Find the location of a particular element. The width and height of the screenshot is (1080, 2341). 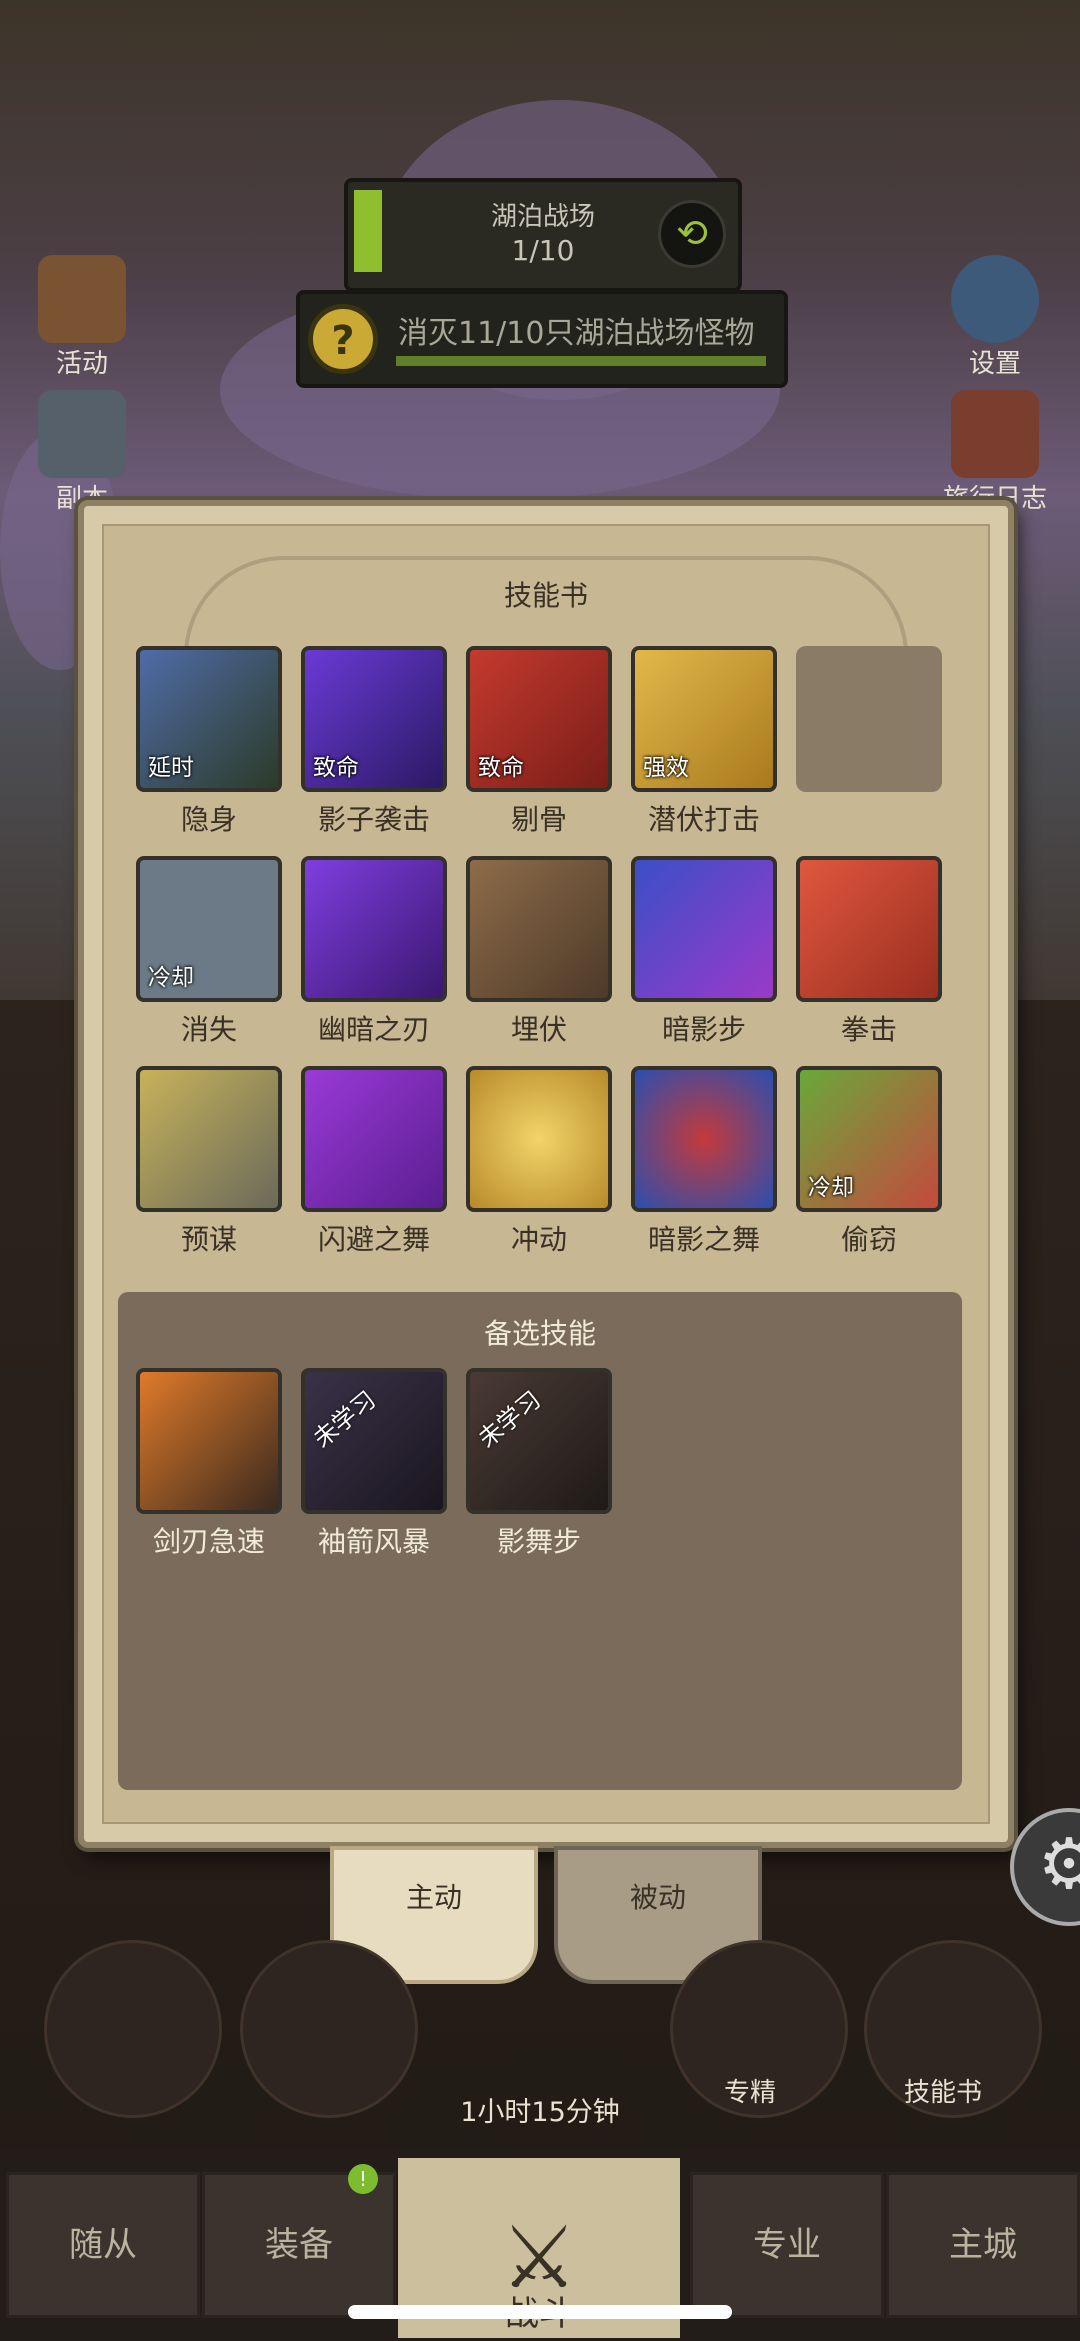

nav-profession: 专业 is located at coordinates (787, 2245).